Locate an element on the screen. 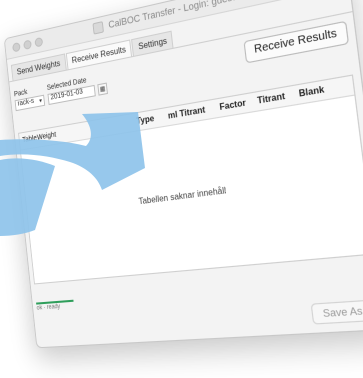  calendar-icon: ▦ is located at coordinates (102, 89).